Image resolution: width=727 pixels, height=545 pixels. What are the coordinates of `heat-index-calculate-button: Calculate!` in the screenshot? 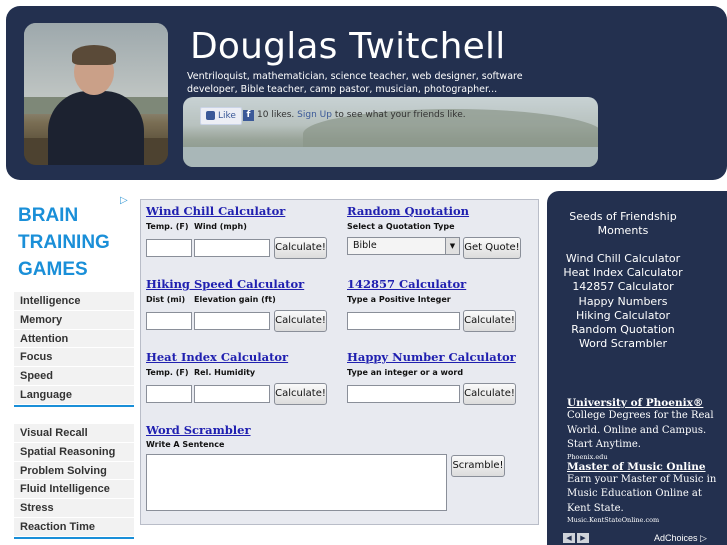 It's located at (300, 394).